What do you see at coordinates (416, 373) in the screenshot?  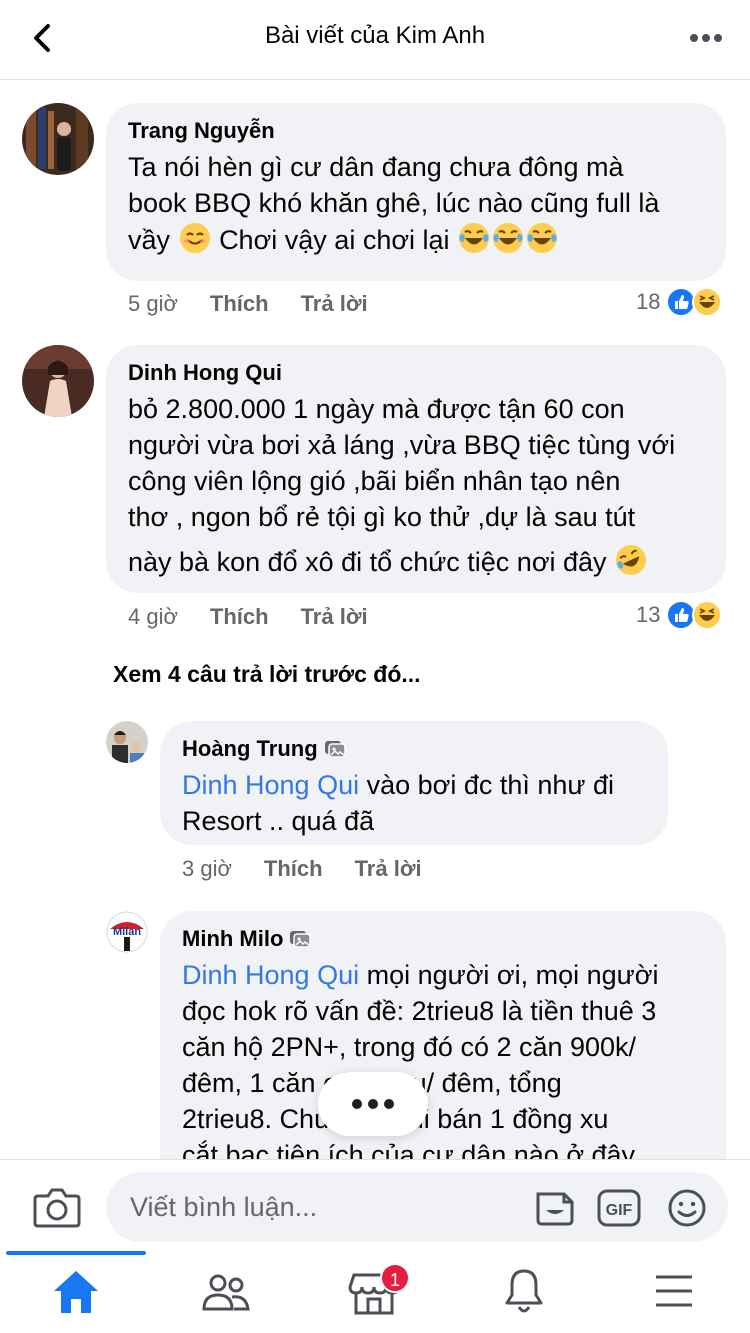 I see `comment-author: Dinh Hong Qui` at bounding box center [416, 373].